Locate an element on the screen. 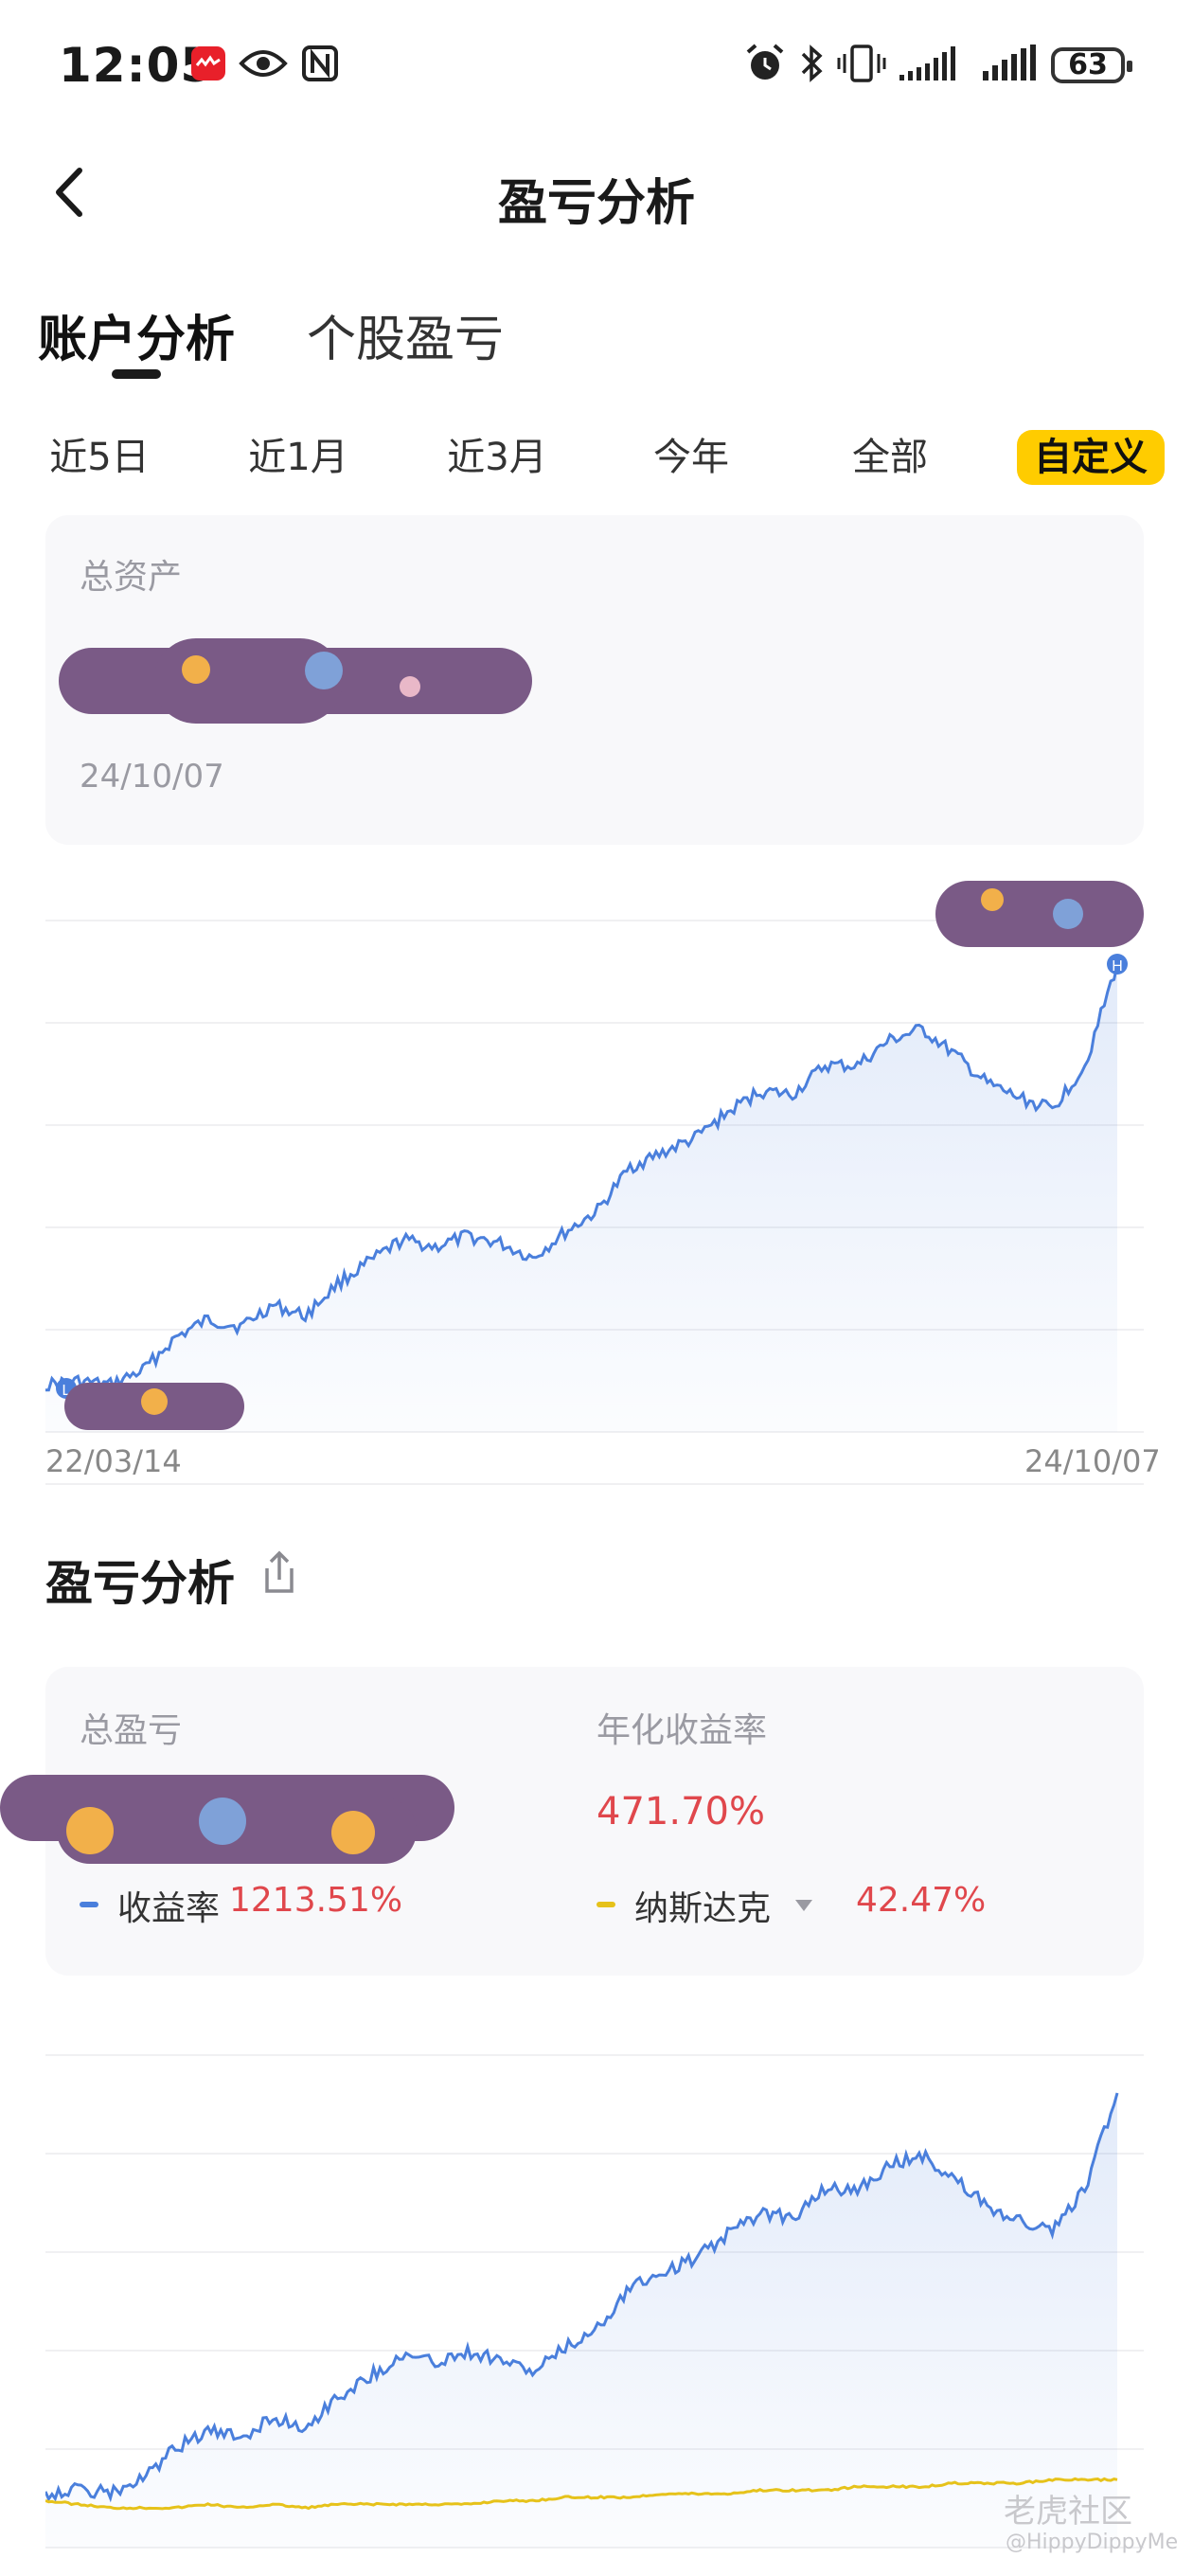 The image size is (1193, 2576). watermark-user: @HippyDippyMe is located at coordinates (1092, 2542).